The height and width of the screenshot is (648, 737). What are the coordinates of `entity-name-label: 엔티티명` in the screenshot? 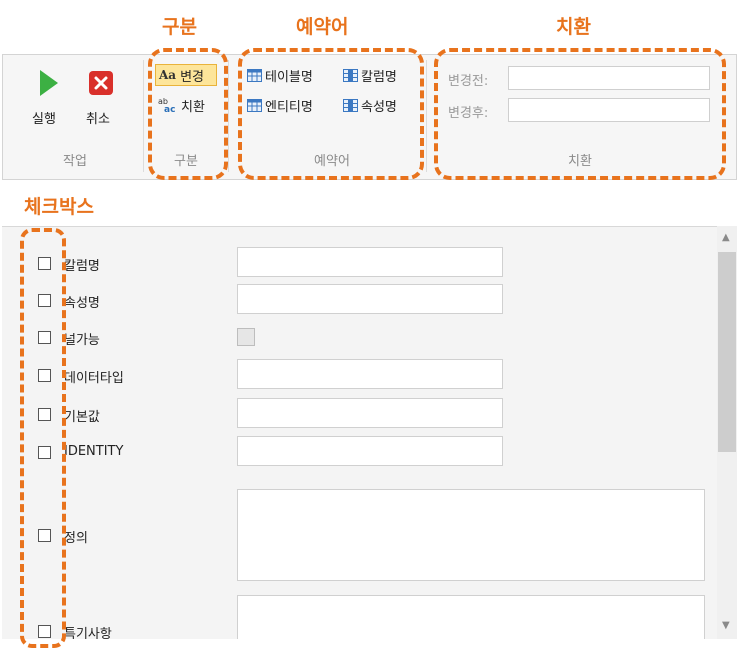 It's located at (289, 107).